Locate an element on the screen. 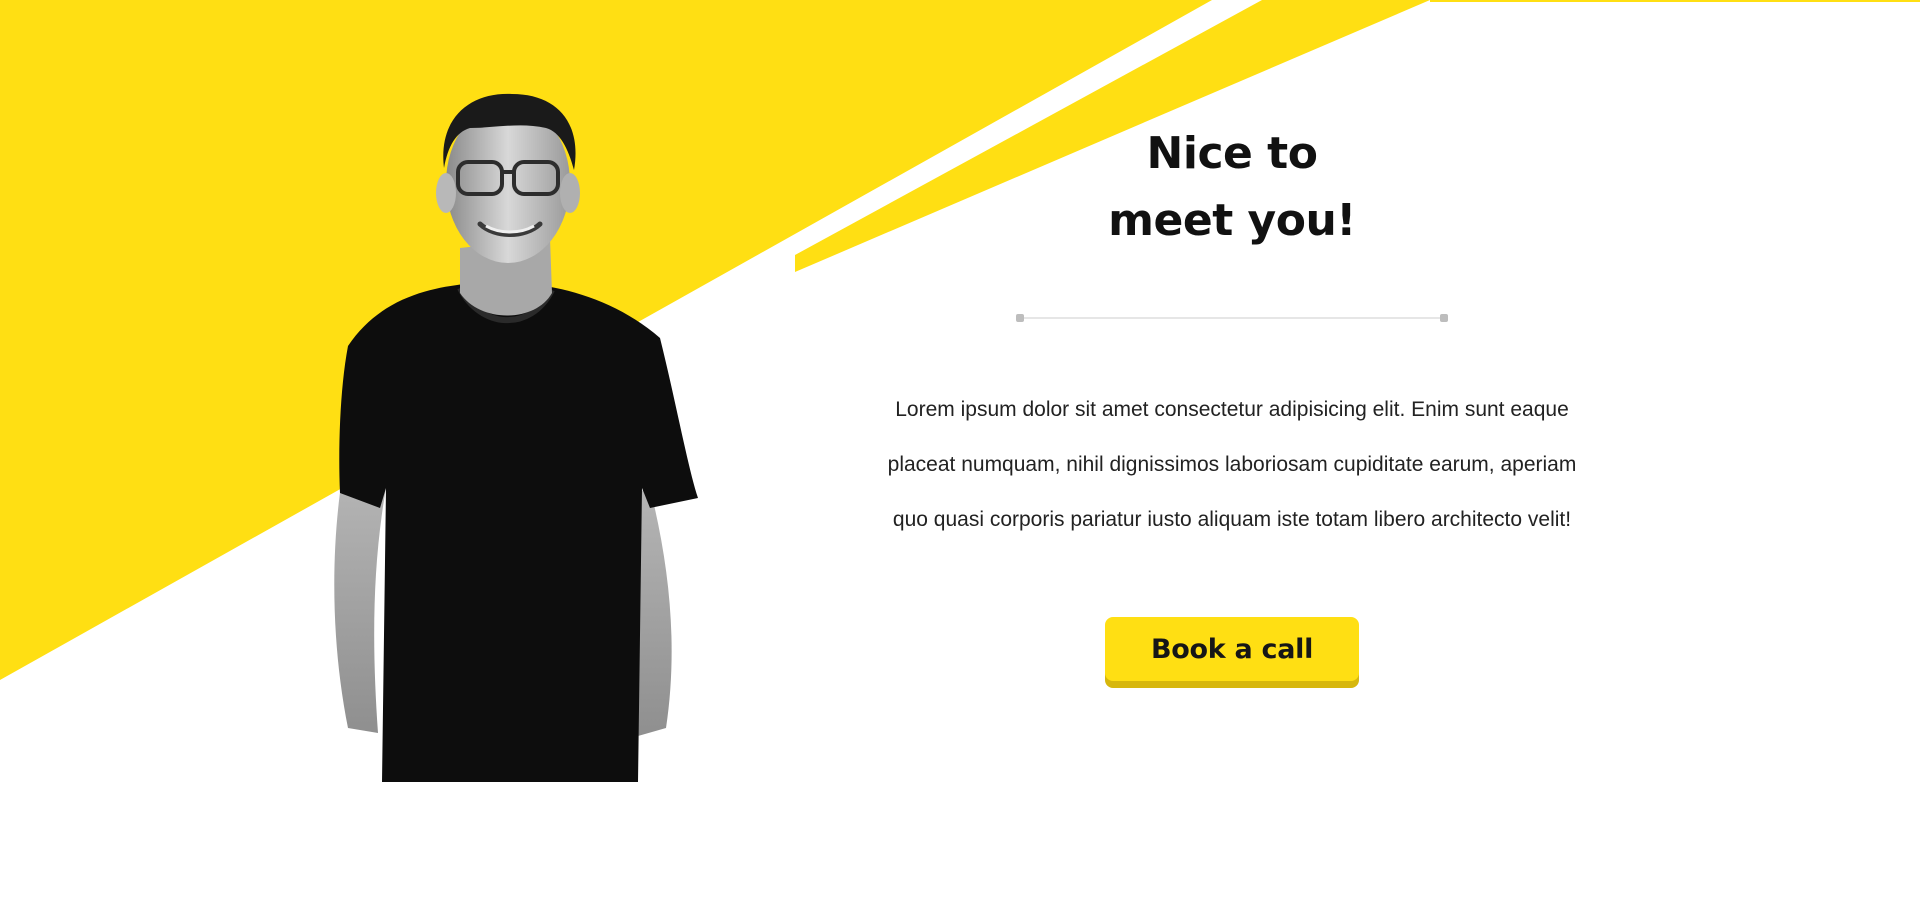 This screenshot has height=900, width=1920. title-divider is located at coordinates (1232, 318).